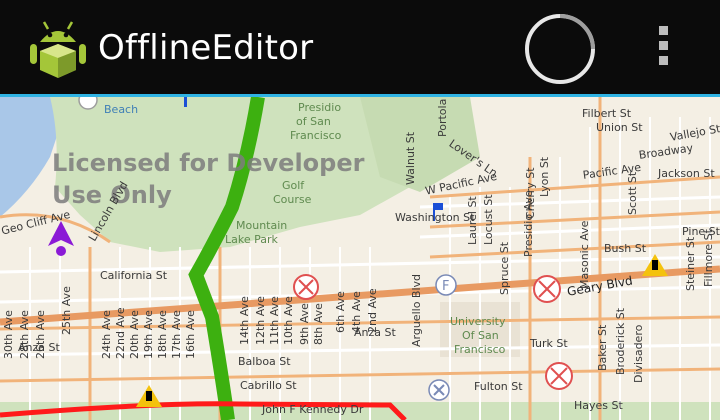  I want to click on license-watermark: Licensed for Developer Use Only, so click(208, 179).